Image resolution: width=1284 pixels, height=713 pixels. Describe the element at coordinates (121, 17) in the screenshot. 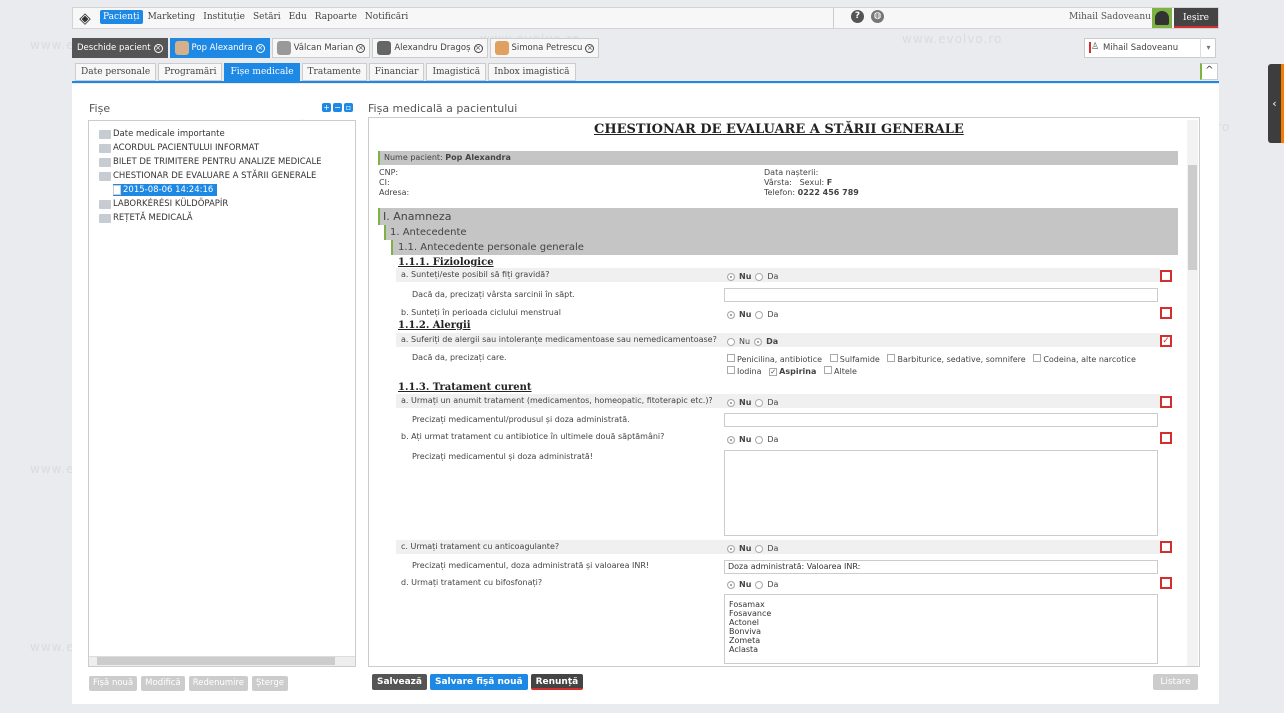

I see `menu-item-pacienti: Pacienți` at that location.